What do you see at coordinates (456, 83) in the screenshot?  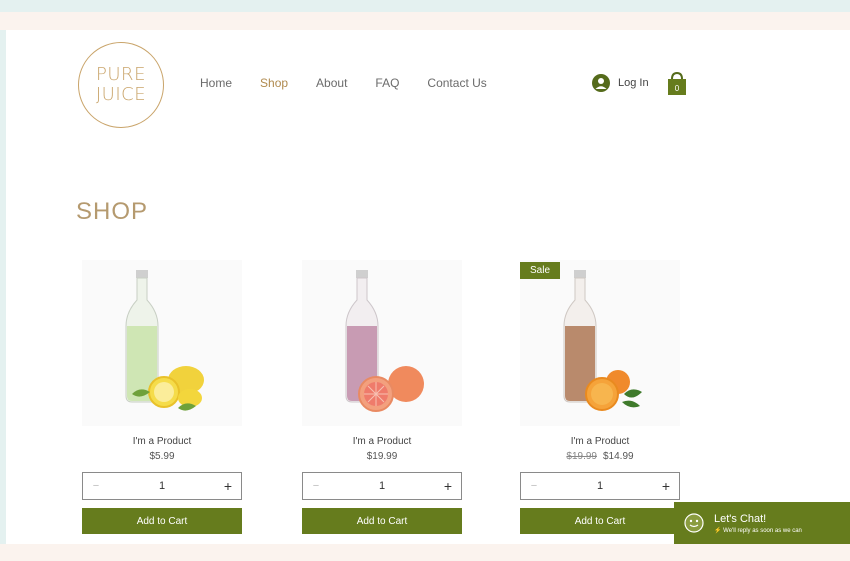 I see `nav-contact: Contact Us` at bounding box center [456, 83].